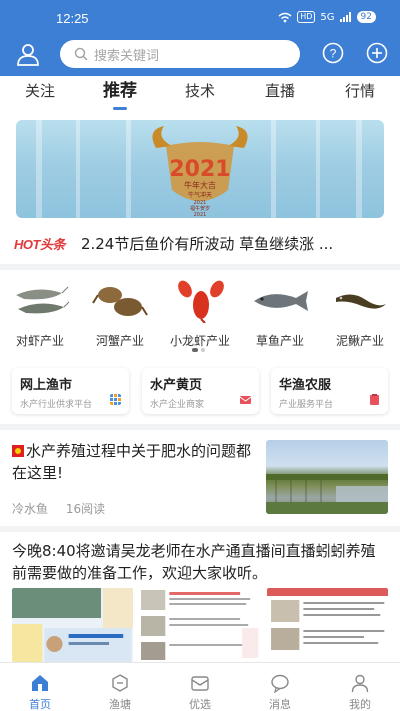 Image resolution: width=400 pixels, height=711 pixels. I want to click on nav-messages: 消息, so click(280, 687).